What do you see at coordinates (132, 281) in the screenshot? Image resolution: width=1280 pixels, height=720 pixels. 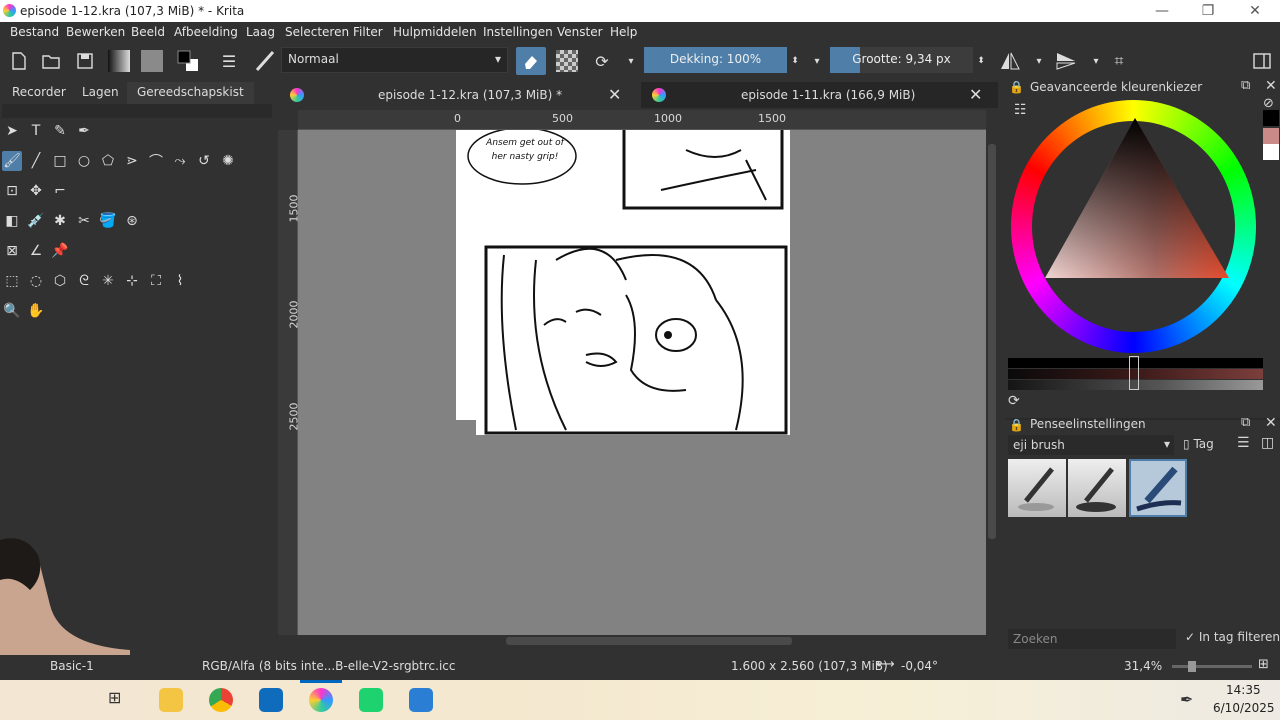 I see `similar-select-icon: ⊹` at bounding box center [132, 281].